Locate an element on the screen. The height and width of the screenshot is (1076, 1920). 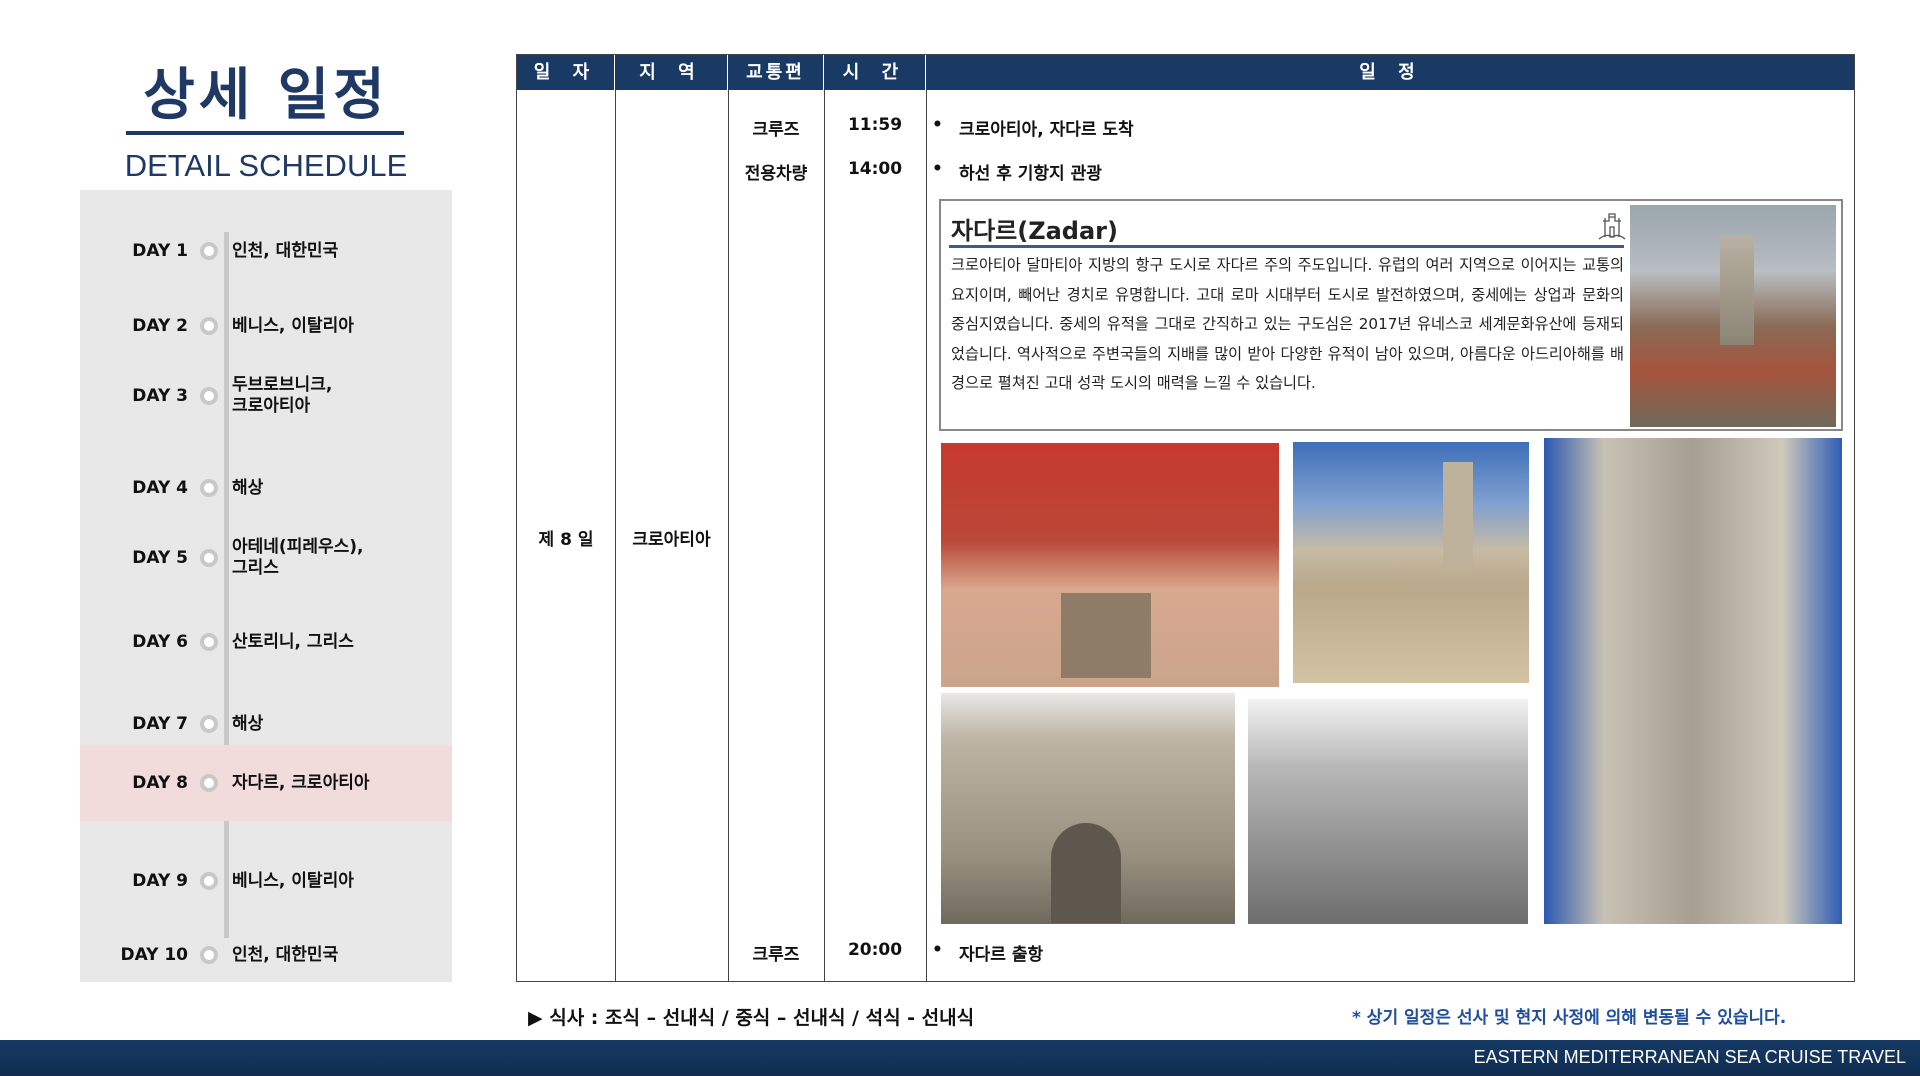
day-label: DAY 2 is located at coordinates (160, 326).